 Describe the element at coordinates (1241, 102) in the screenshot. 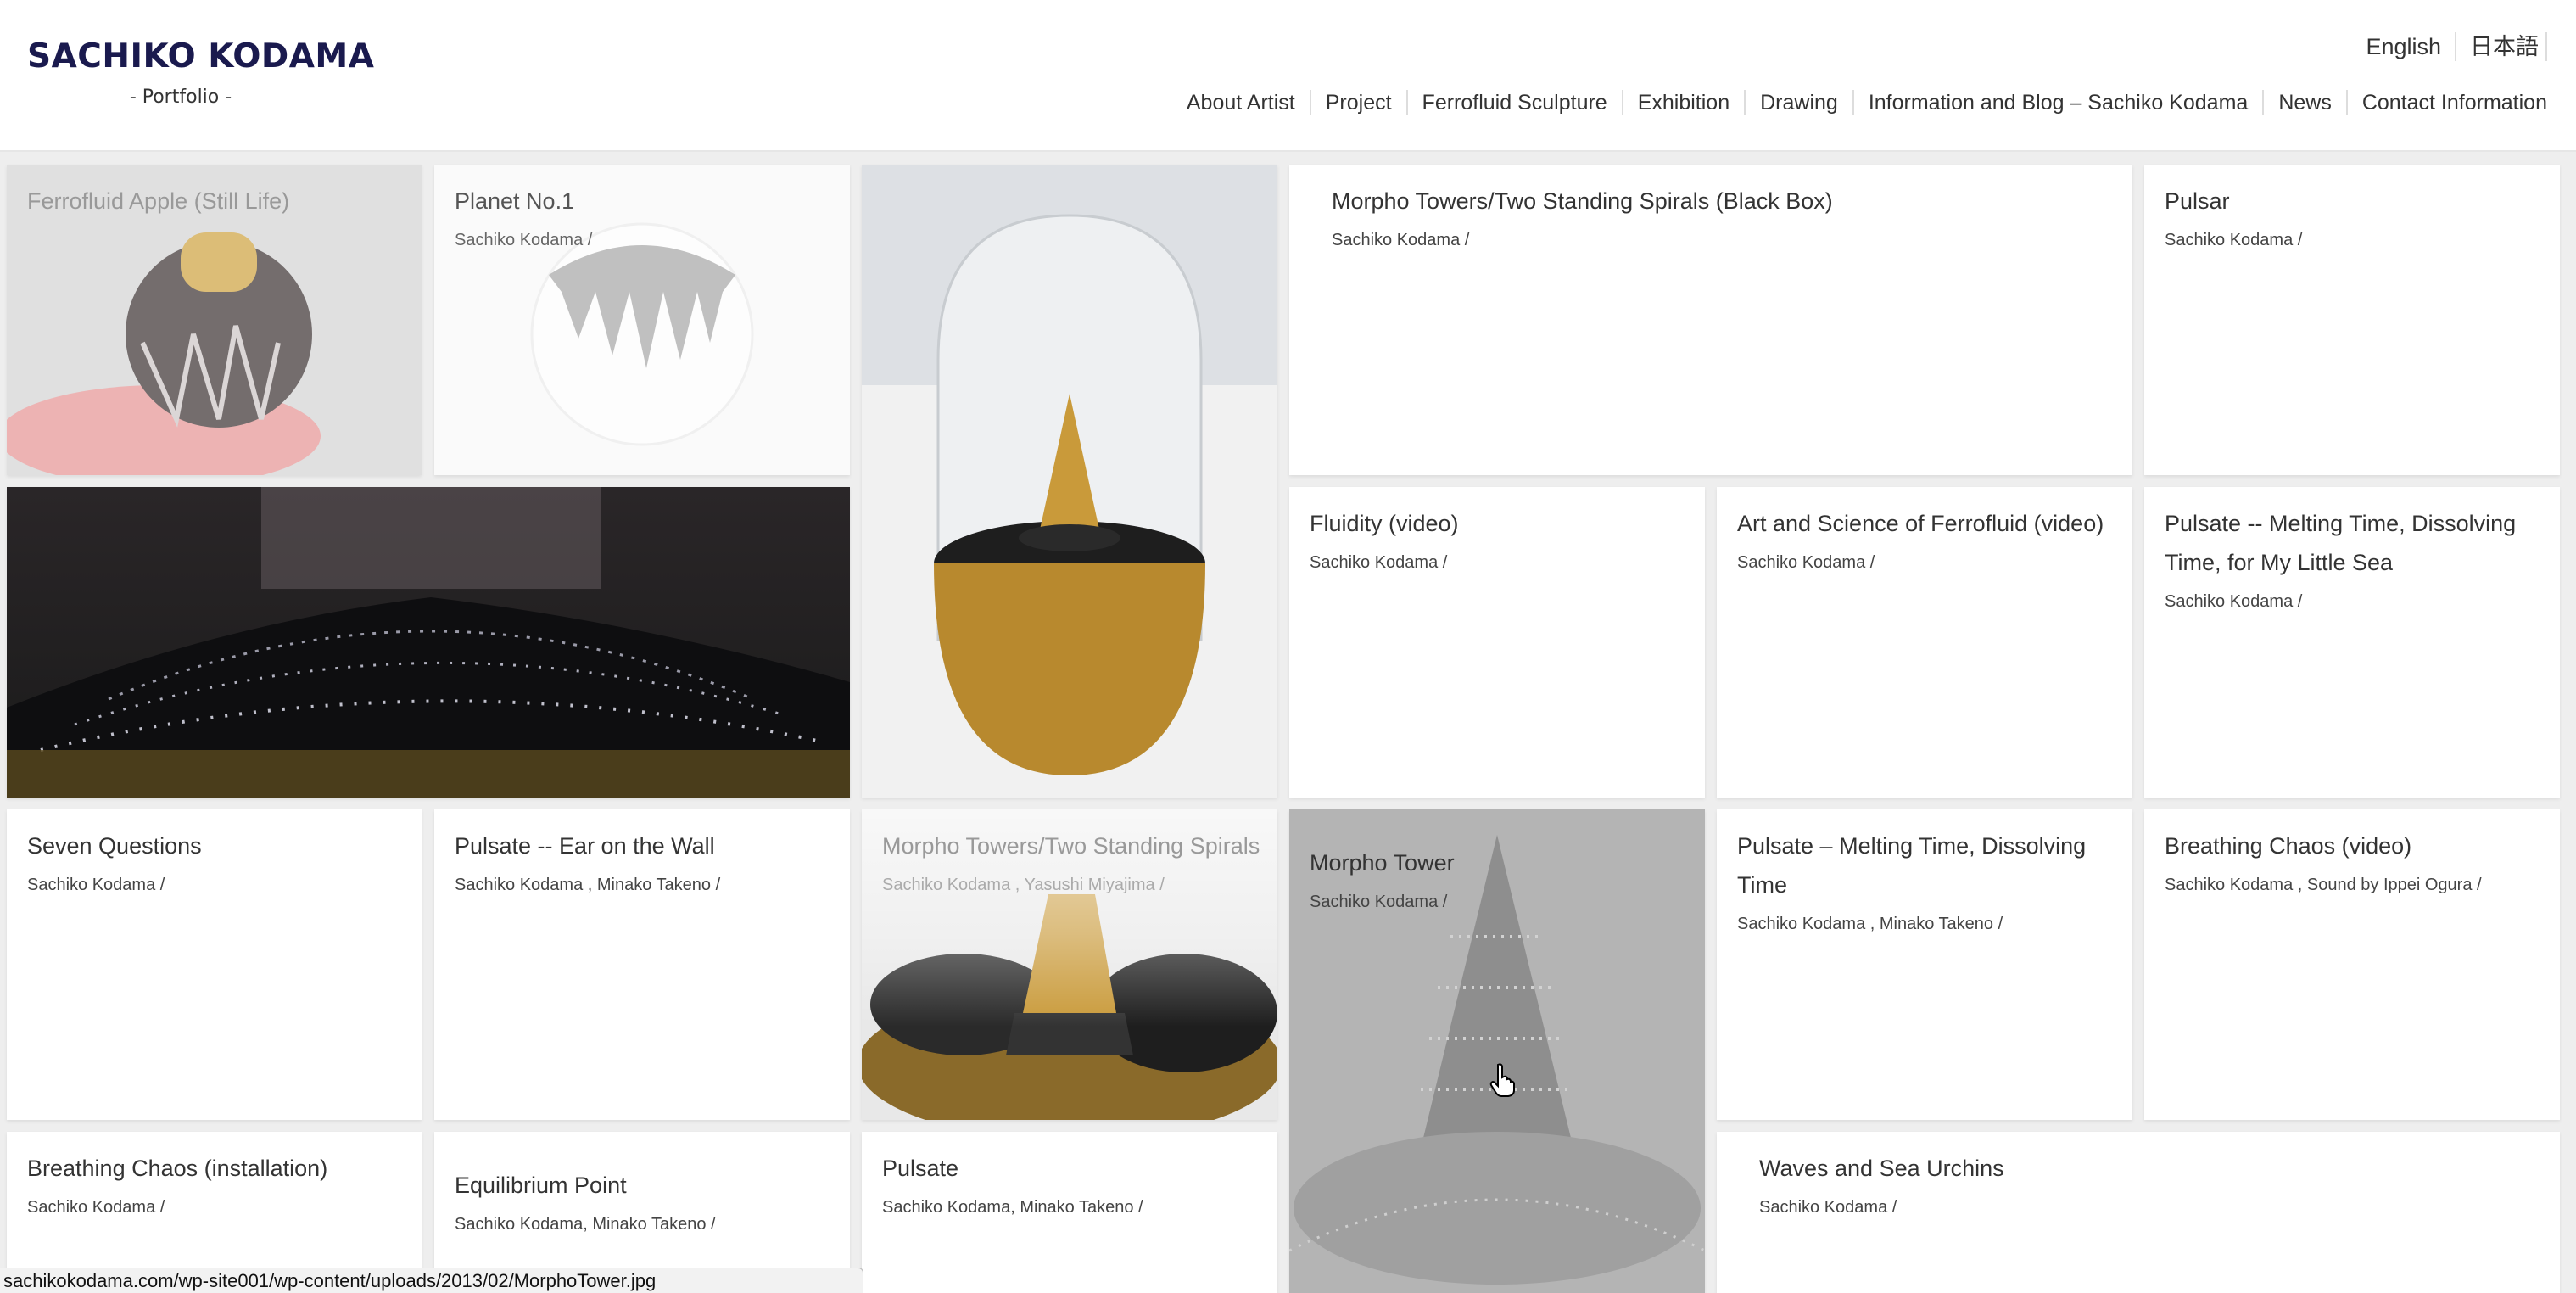

I see `nav-about-artist: About Artist` at that location.